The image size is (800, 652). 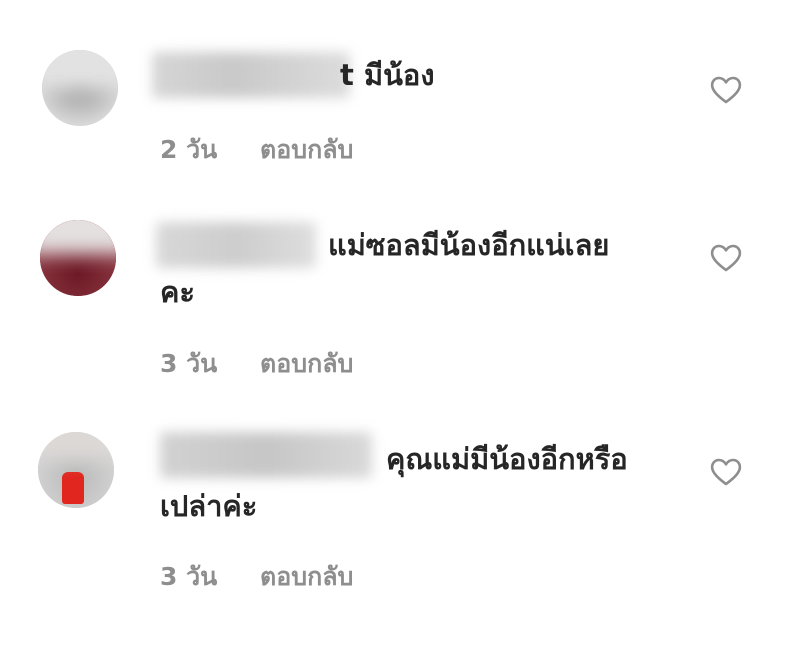 I want to click on comment-body-line: คุณแม่มีน้องอีกหรือ, so click(x=507, y=459).